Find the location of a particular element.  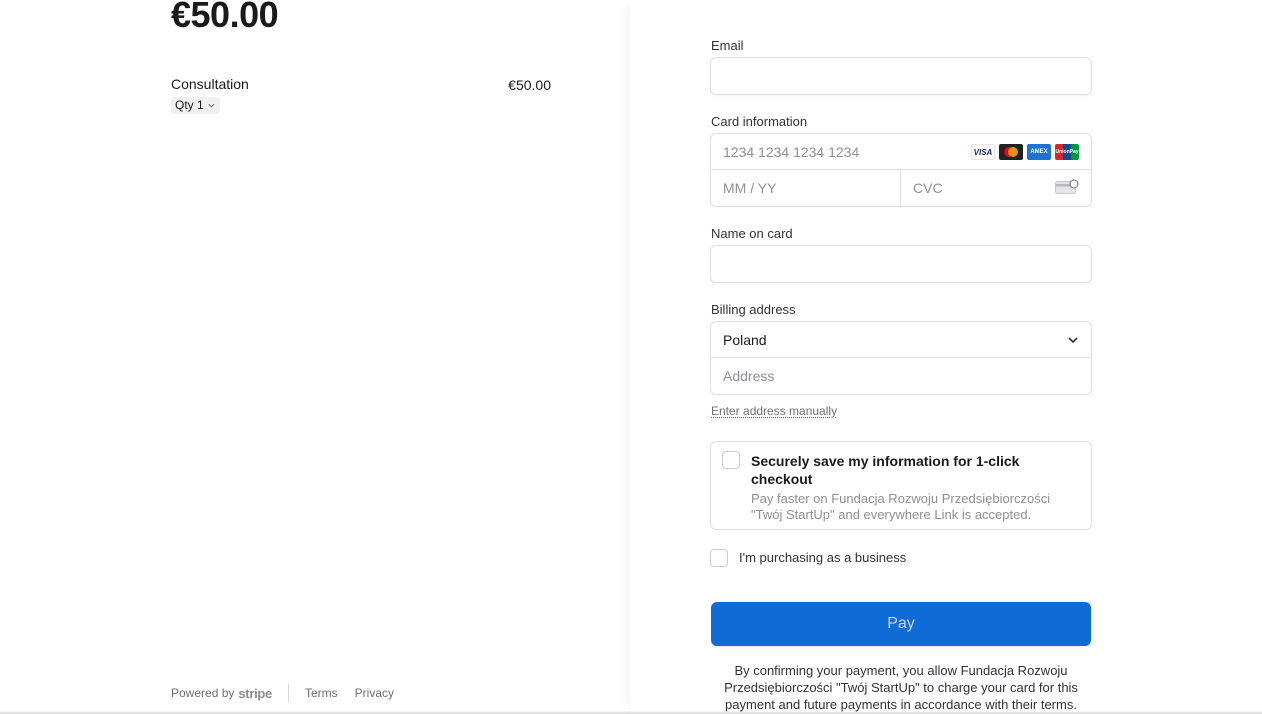

card-number-input is located at coordinates (836, 152).